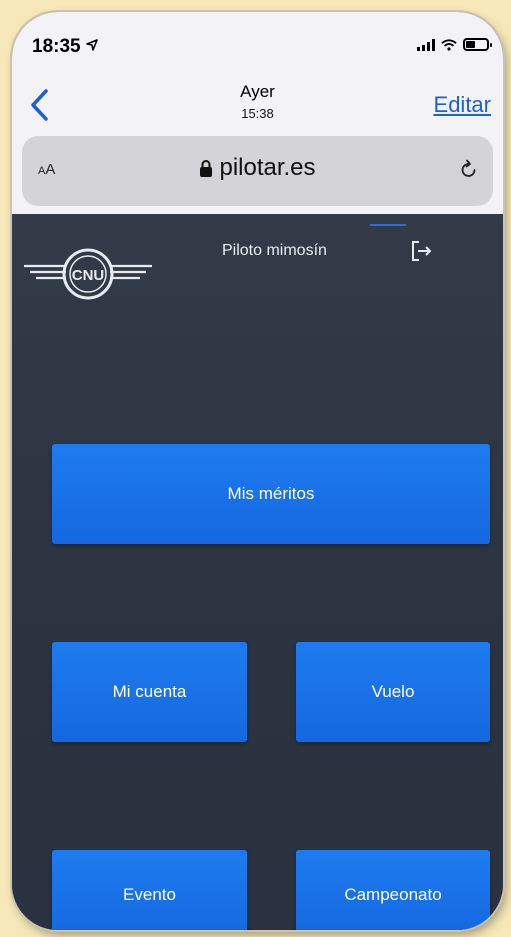  Describe the element at coordinates (388, 225) in the screenshot. I see `accent-line` at that location.